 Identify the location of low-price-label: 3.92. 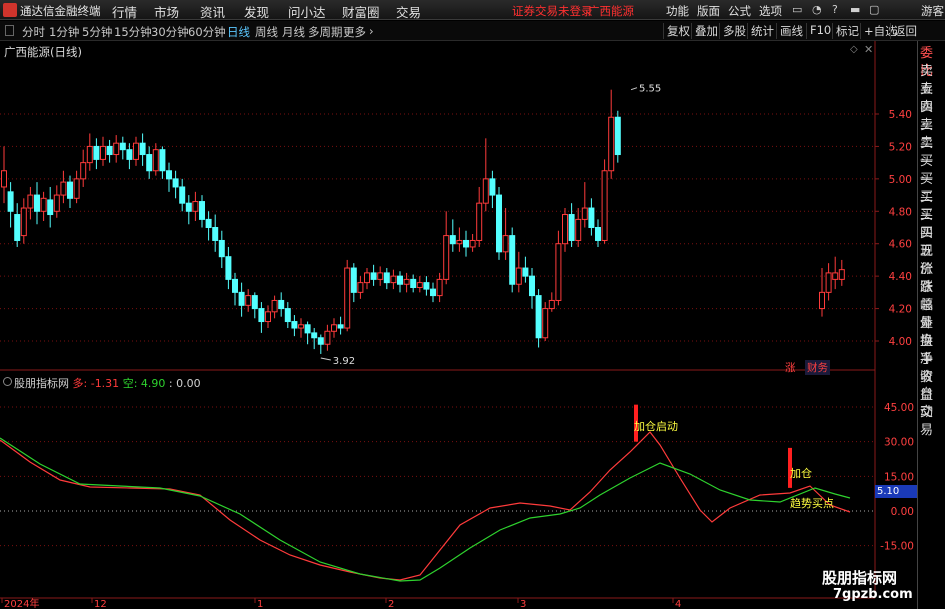
(344, 361).